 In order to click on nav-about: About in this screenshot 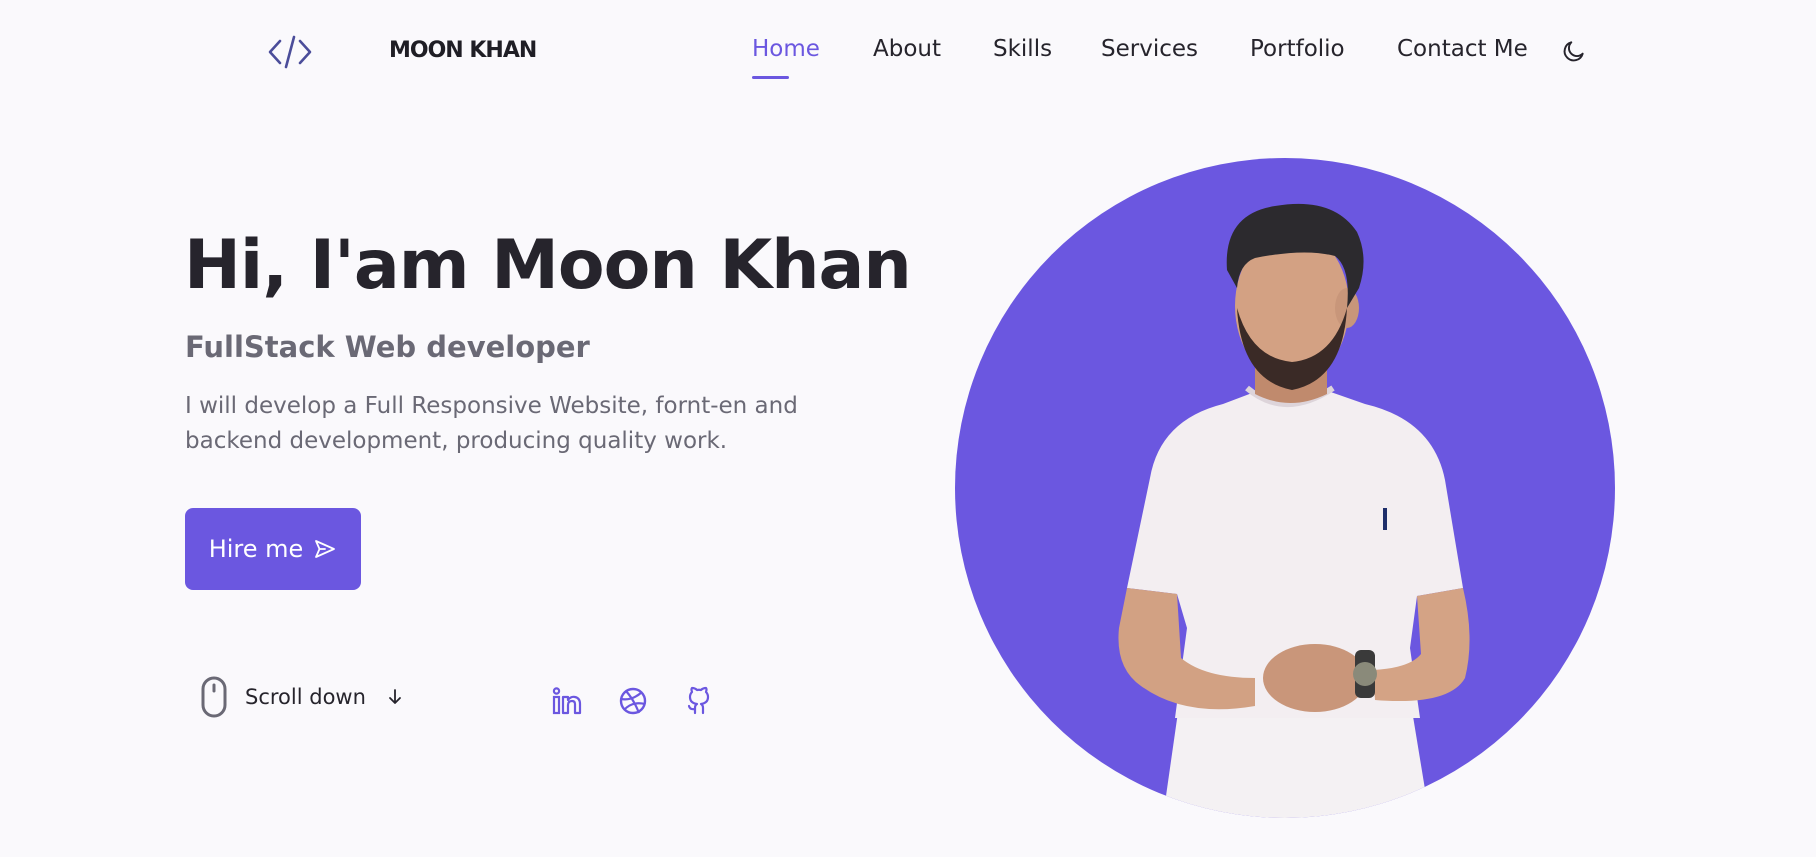, I will do `click(907, 49)`.